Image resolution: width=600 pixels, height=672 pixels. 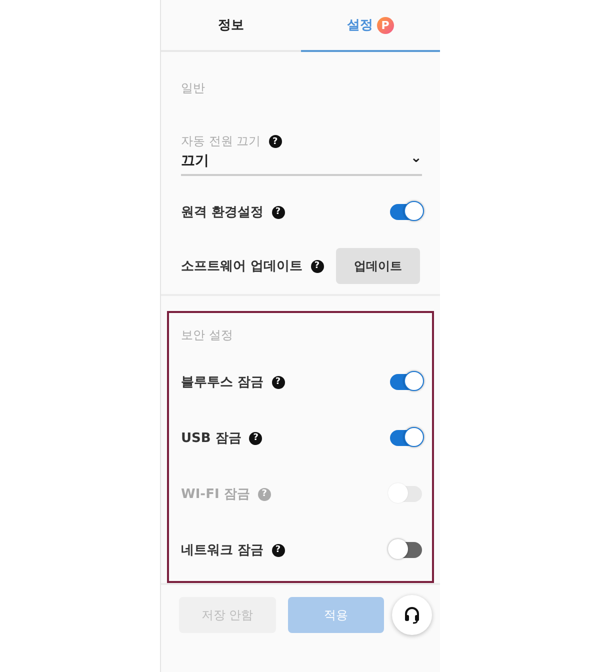 What do you see at coordinates (221, 141) in the screenshot?
I see `field-label: 자동 전원 끄기` at bounding box center [221, 141].